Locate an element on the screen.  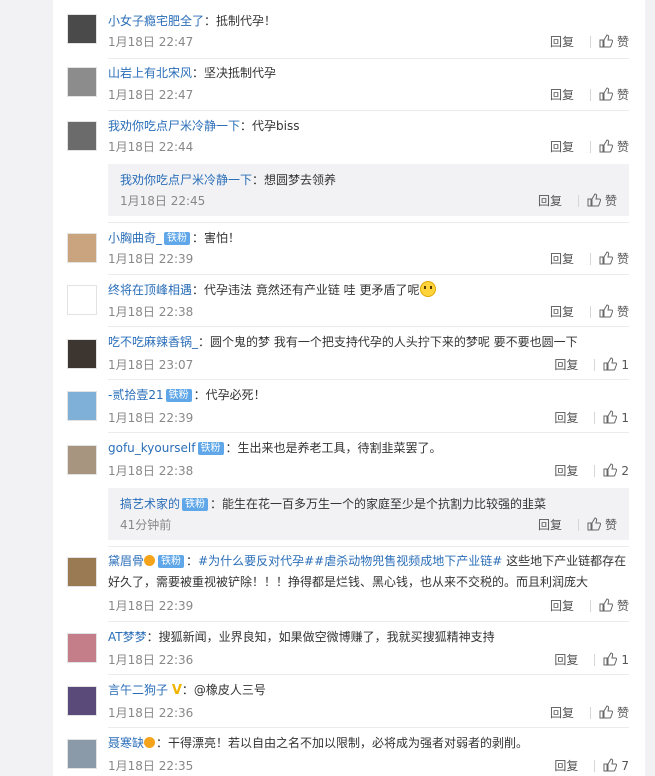
timestamp: 1月18日 22:35 is located at coordinates (151, 766).